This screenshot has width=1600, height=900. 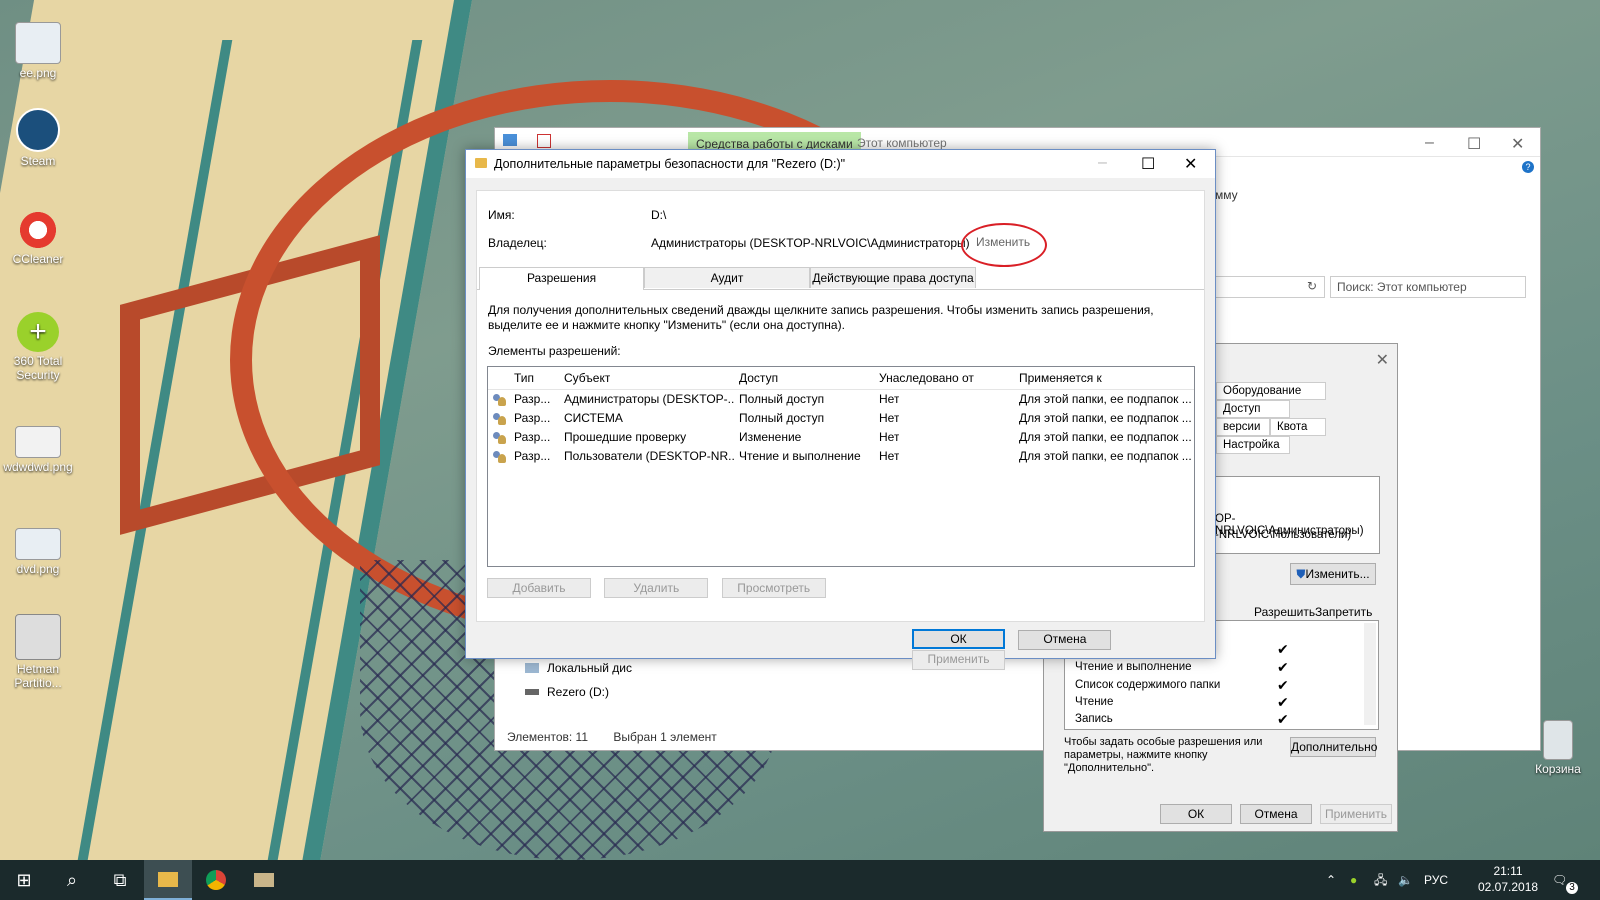 What do you see at coordinates (1094, 719) in the screenshot?
I see `permission-name: Запись` at bounding box center [1094, 719].